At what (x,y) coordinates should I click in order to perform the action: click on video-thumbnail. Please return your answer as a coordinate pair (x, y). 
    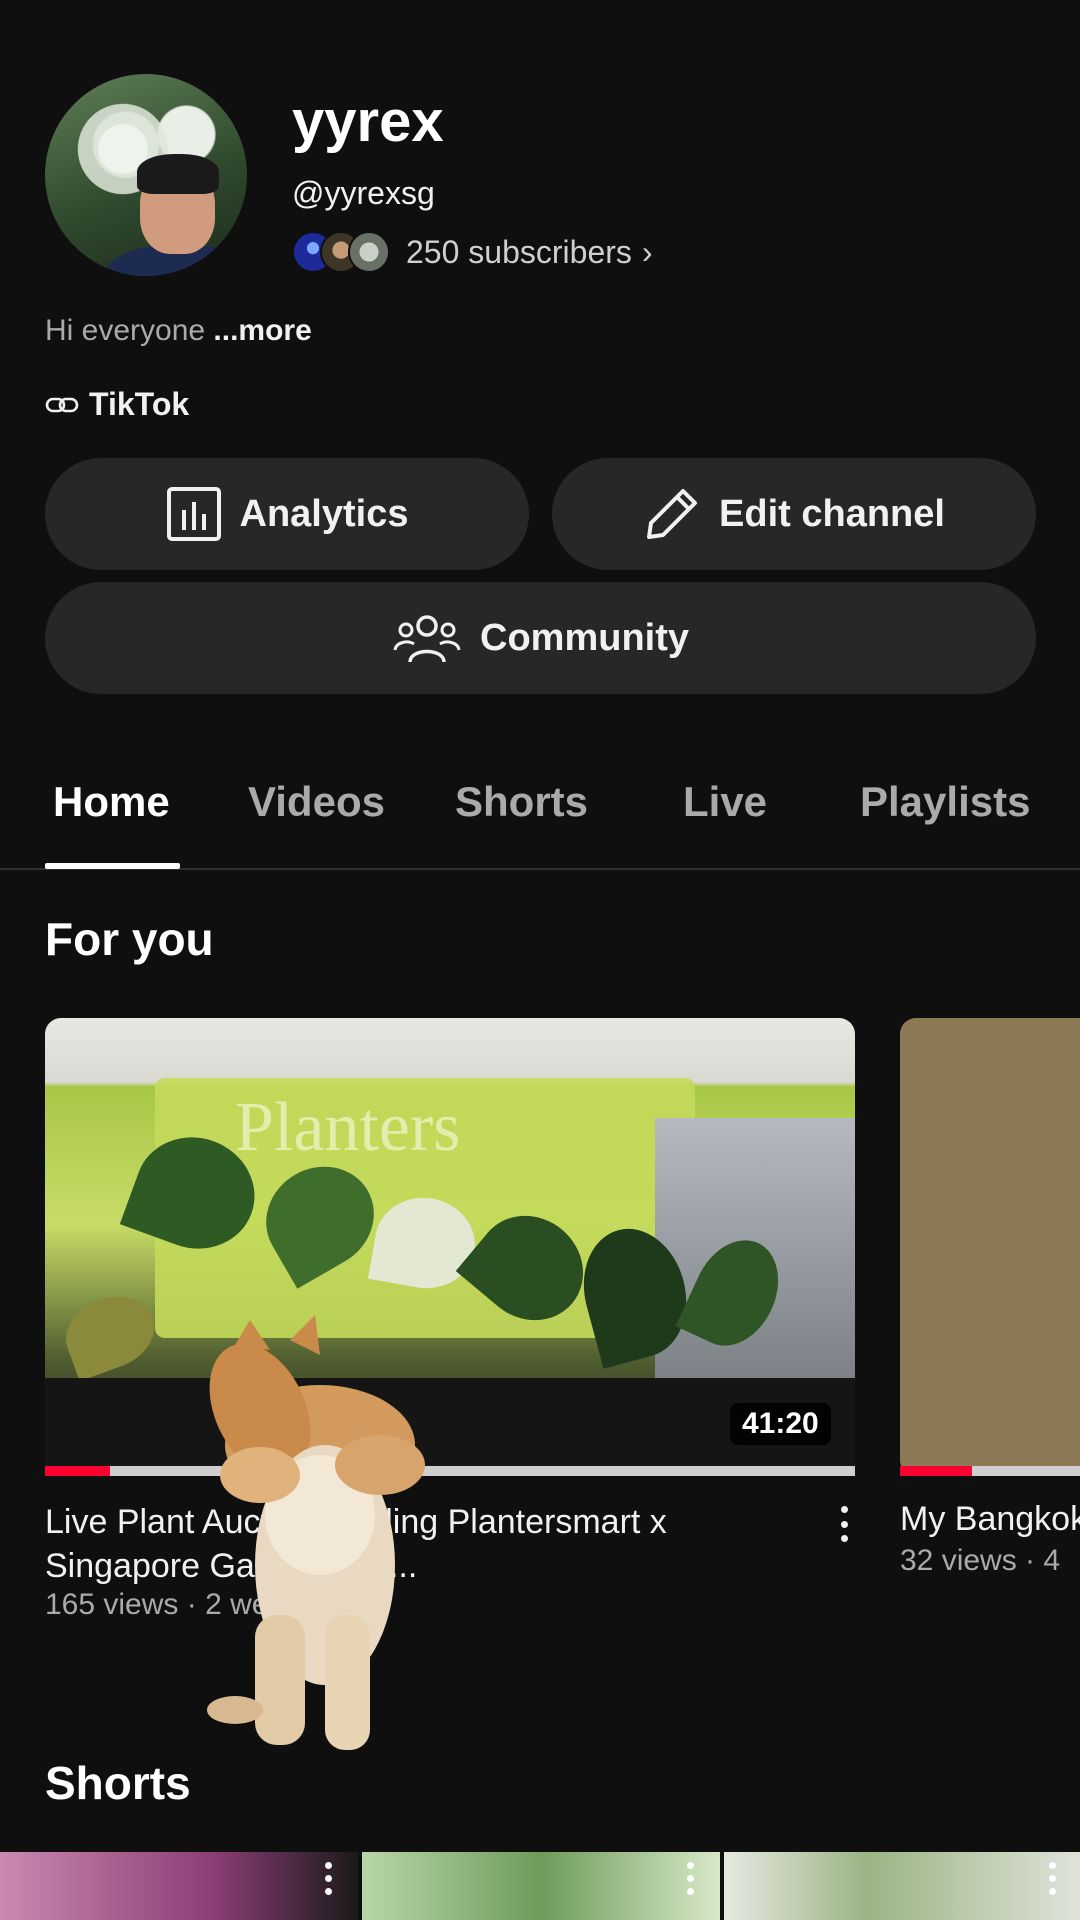
    Looking at the image, I should click on (990, 1247).